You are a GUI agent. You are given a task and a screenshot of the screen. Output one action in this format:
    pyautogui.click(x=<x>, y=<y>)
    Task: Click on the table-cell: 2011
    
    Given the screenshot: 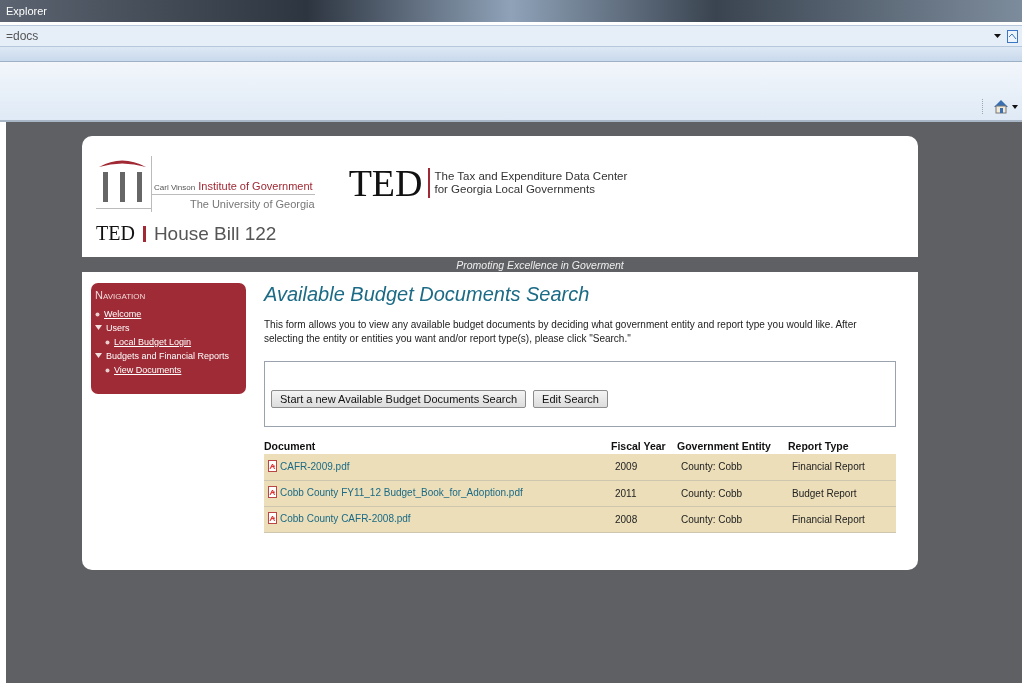 What is the action you would take?
    pyautogui.click(x=644, y=493)
    